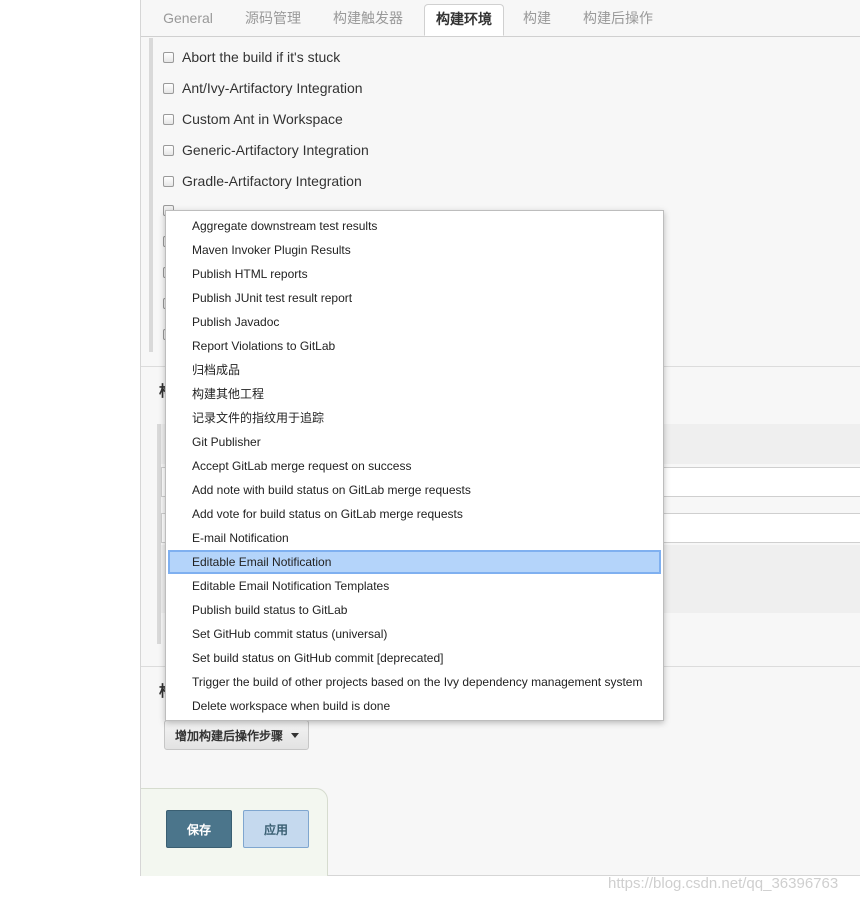 This screenshot has width=860, height=902. What do you see at coordinates (414, 322) in the screenshot?
I see `dropdown-item: Publish Javadoc` at bounding box center [414, 322].